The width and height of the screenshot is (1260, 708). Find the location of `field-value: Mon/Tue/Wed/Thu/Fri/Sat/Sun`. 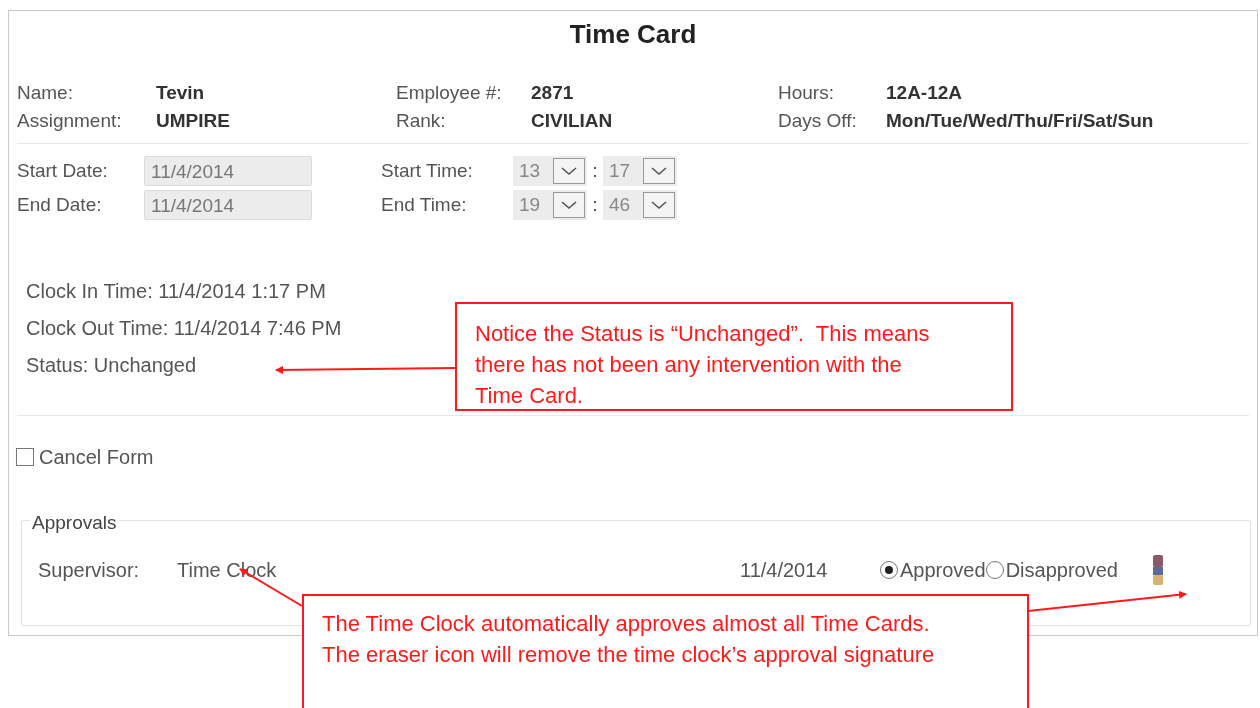

field-value: Mon/Tue/Wed/Thu/Fri/Sat/Sun is located at coordinates (1020, 121).